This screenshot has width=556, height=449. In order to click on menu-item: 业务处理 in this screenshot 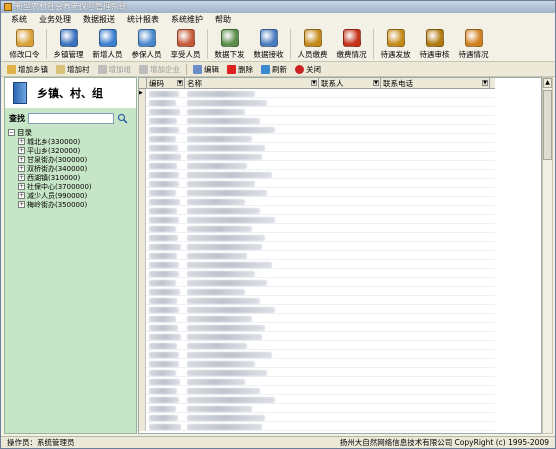, I will do `click(55, 19)`.